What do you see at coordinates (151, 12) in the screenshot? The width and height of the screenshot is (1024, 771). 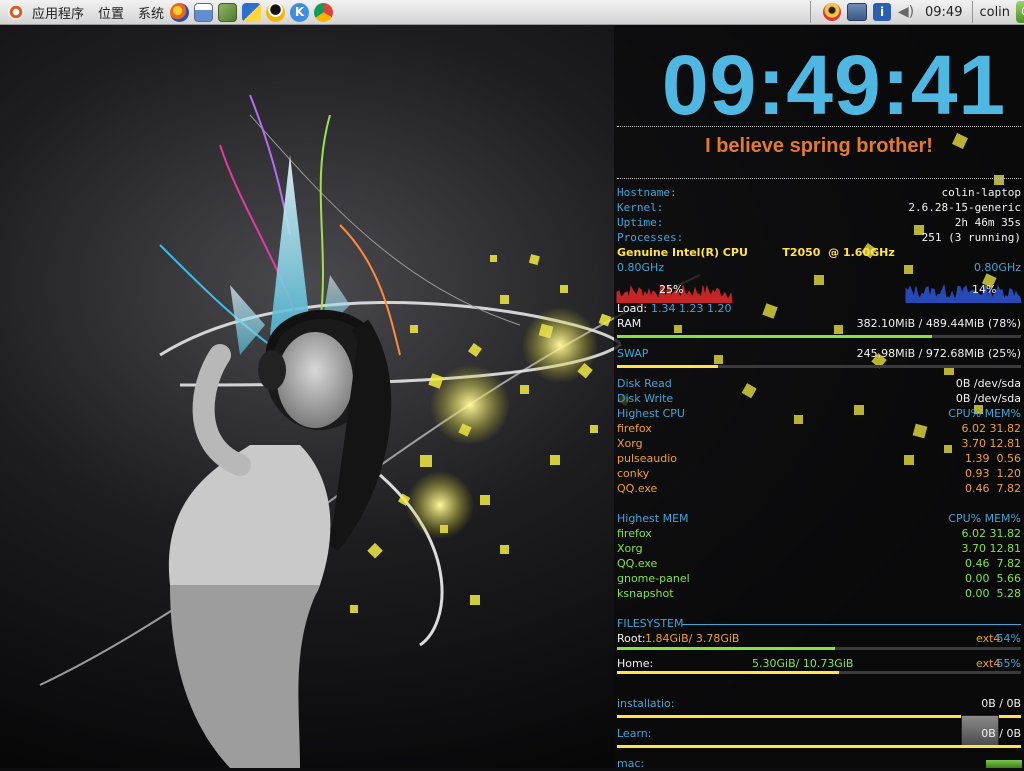 I see `menu-system: 系统` at bounding box center [151, 12].